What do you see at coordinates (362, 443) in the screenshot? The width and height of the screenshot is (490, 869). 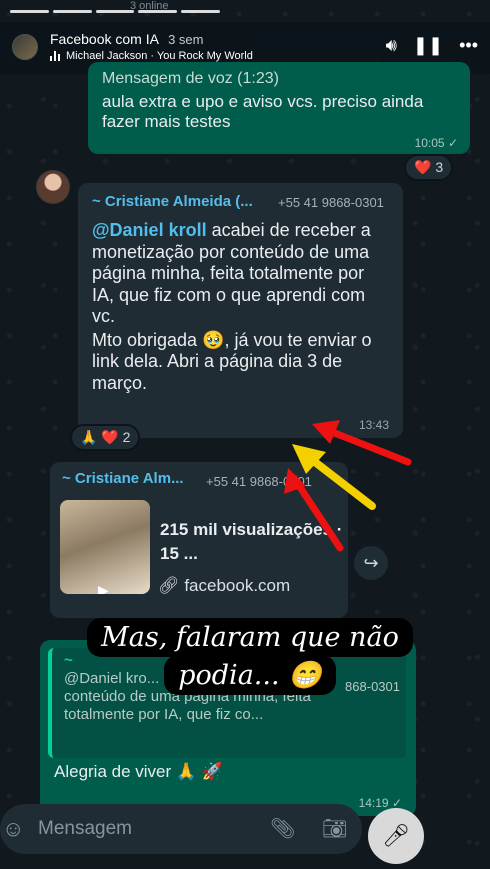 I see `red-arrow-upper` at bounding box center [362, 443].